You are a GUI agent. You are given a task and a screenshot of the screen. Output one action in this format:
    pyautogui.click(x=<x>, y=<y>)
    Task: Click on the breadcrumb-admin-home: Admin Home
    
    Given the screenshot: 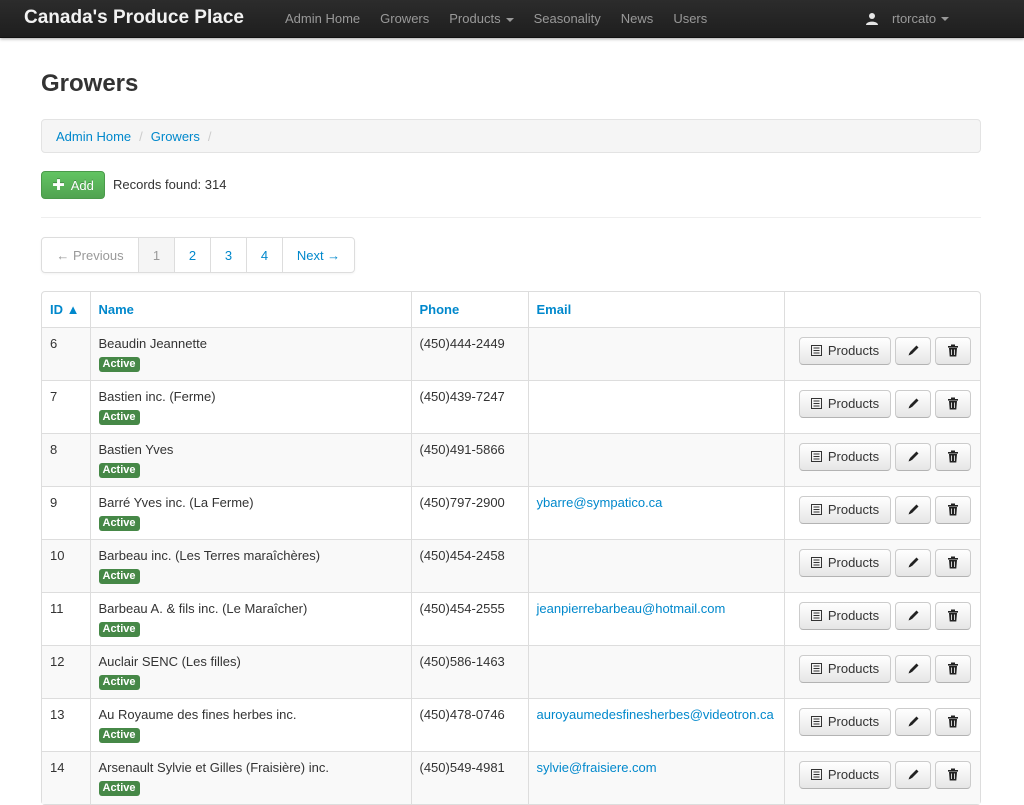 What is the action you would take?
    pyautogui.click(x=93, y=136)
    